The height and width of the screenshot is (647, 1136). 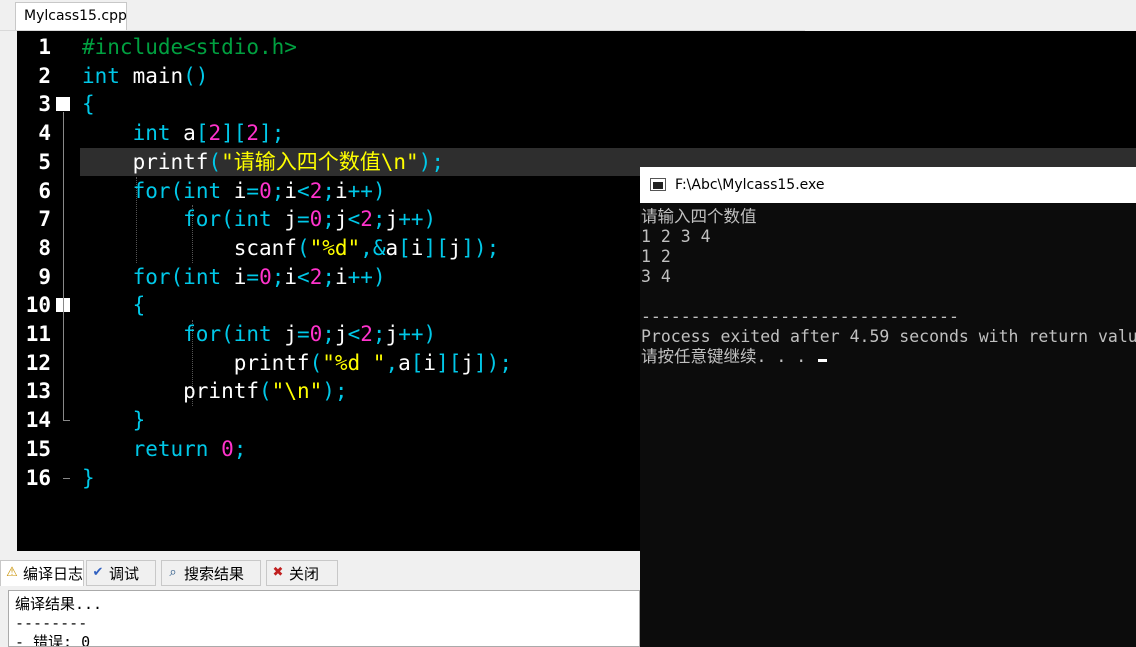 I want to click on code-token: "\n", so click(x=297, y=391).